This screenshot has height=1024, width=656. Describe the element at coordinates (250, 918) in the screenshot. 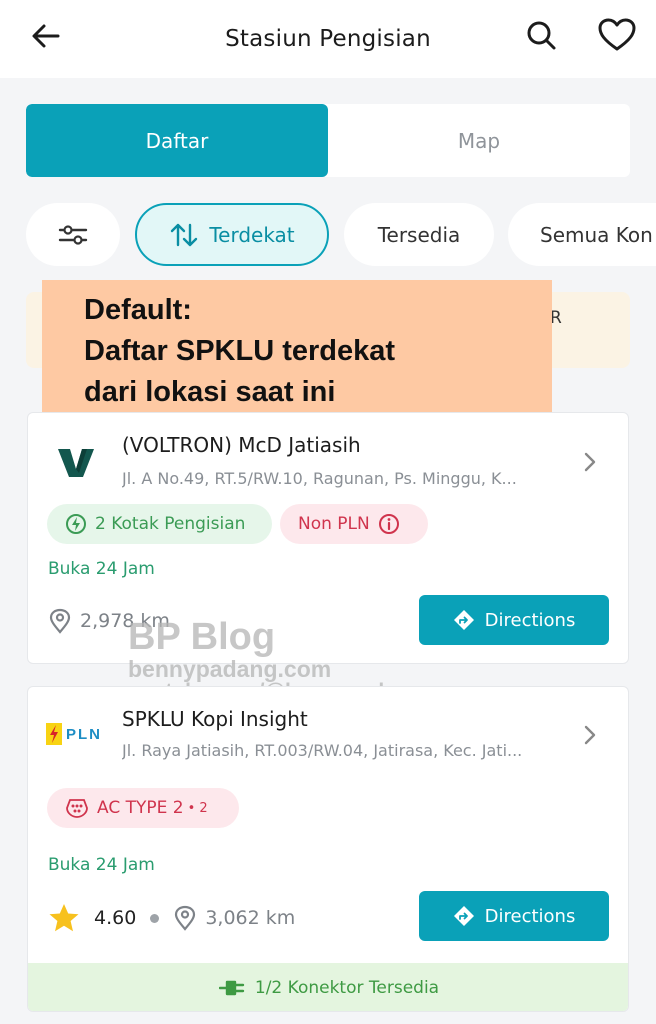

I see `distance-value: 3,062 km` at that location.